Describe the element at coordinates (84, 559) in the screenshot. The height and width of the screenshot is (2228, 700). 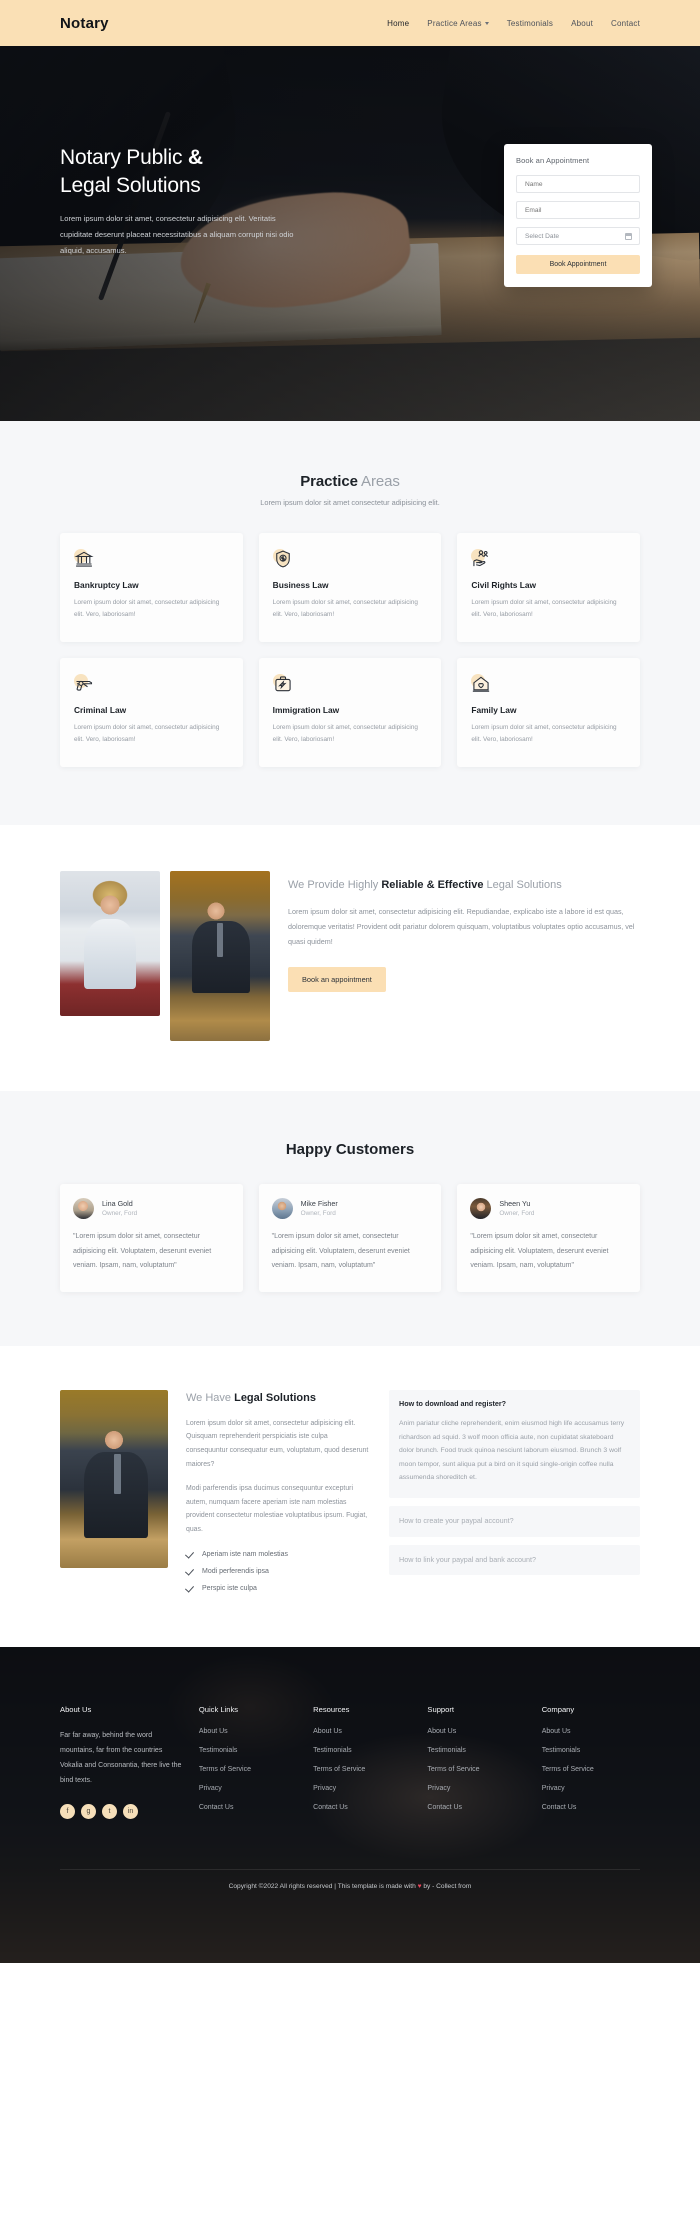
I see `bank-icon` at that location.